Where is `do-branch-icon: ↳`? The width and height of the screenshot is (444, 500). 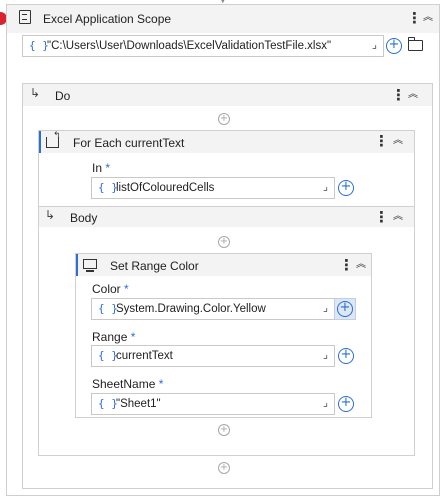
do-branch-icon: ↳ is located at coordinates (35, 93).